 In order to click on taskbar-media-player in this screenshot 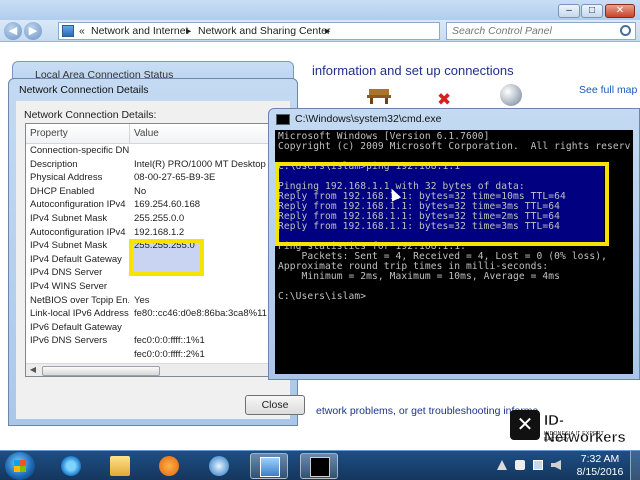, I will do `click(169, 466)`.